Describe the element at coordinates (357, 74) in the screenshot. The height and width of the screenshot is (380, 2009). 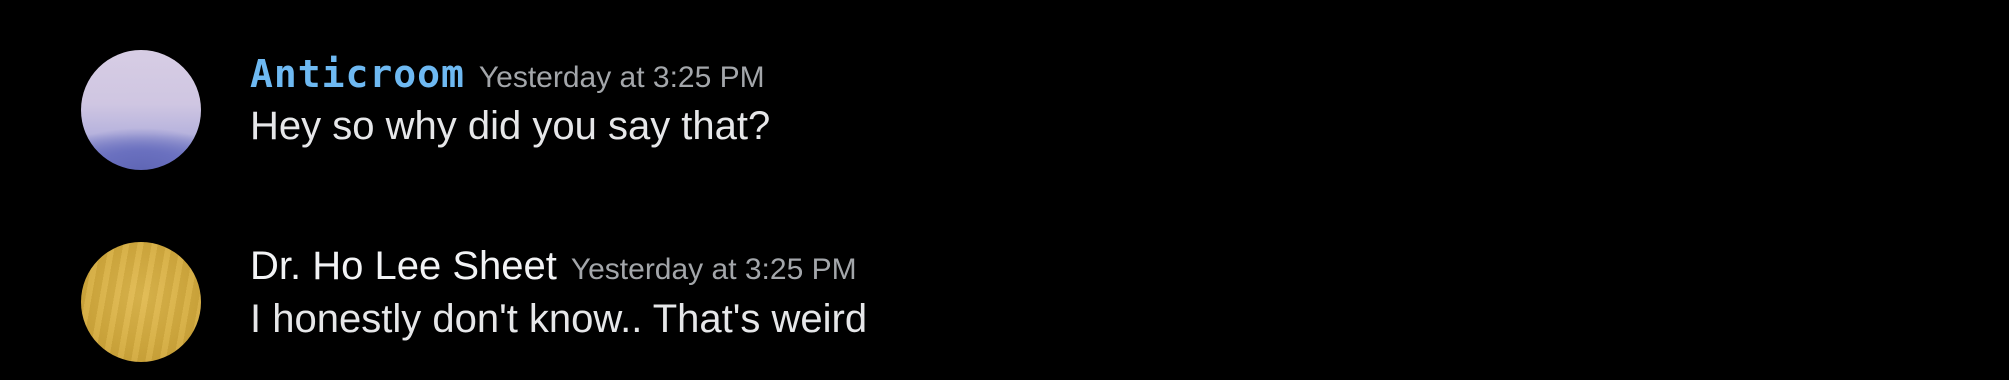
I see `username: Anticroom` at that location.